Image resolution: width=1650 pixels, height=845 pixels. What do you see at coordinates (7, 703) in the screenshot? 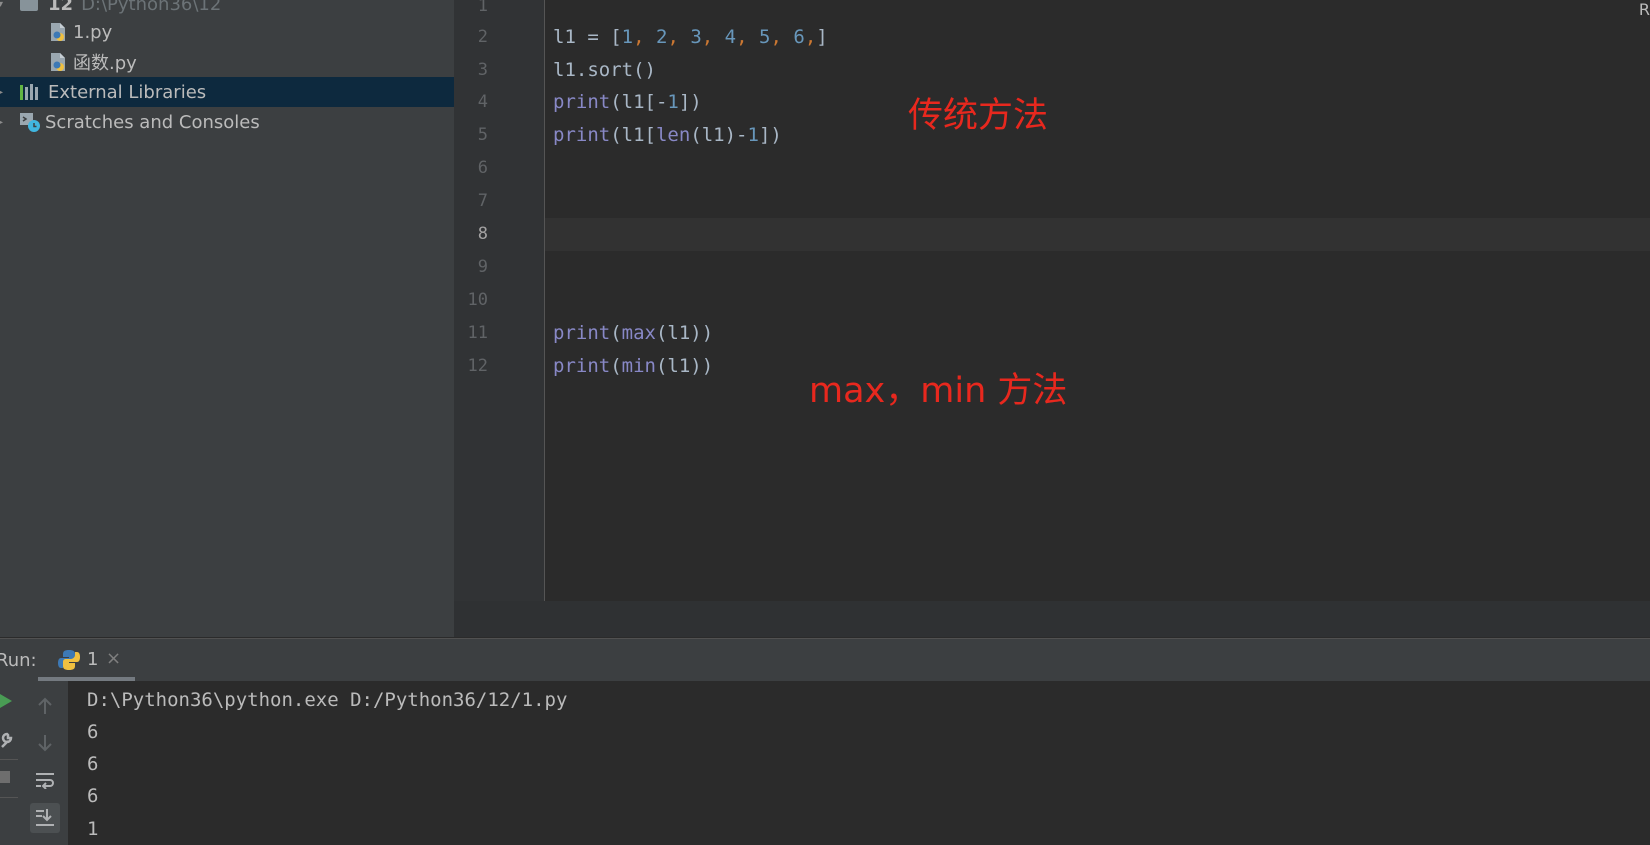
I see `rerun-icon` at bounding box center [7, 703].